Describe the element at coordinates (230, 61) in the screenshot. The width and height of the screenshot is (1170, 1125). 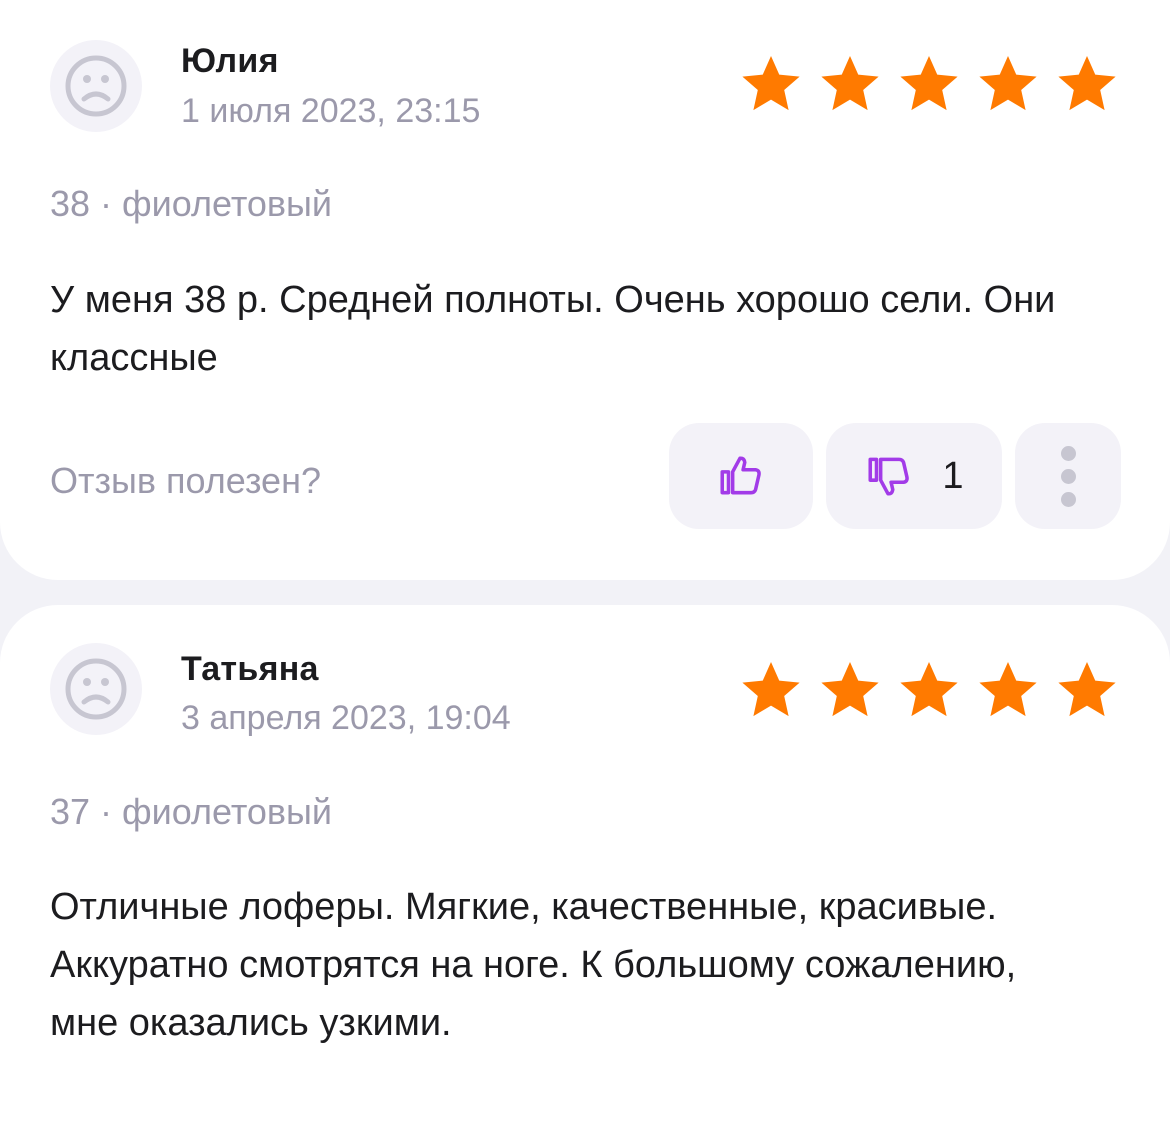
I see `author-name: Юлия` at that location.